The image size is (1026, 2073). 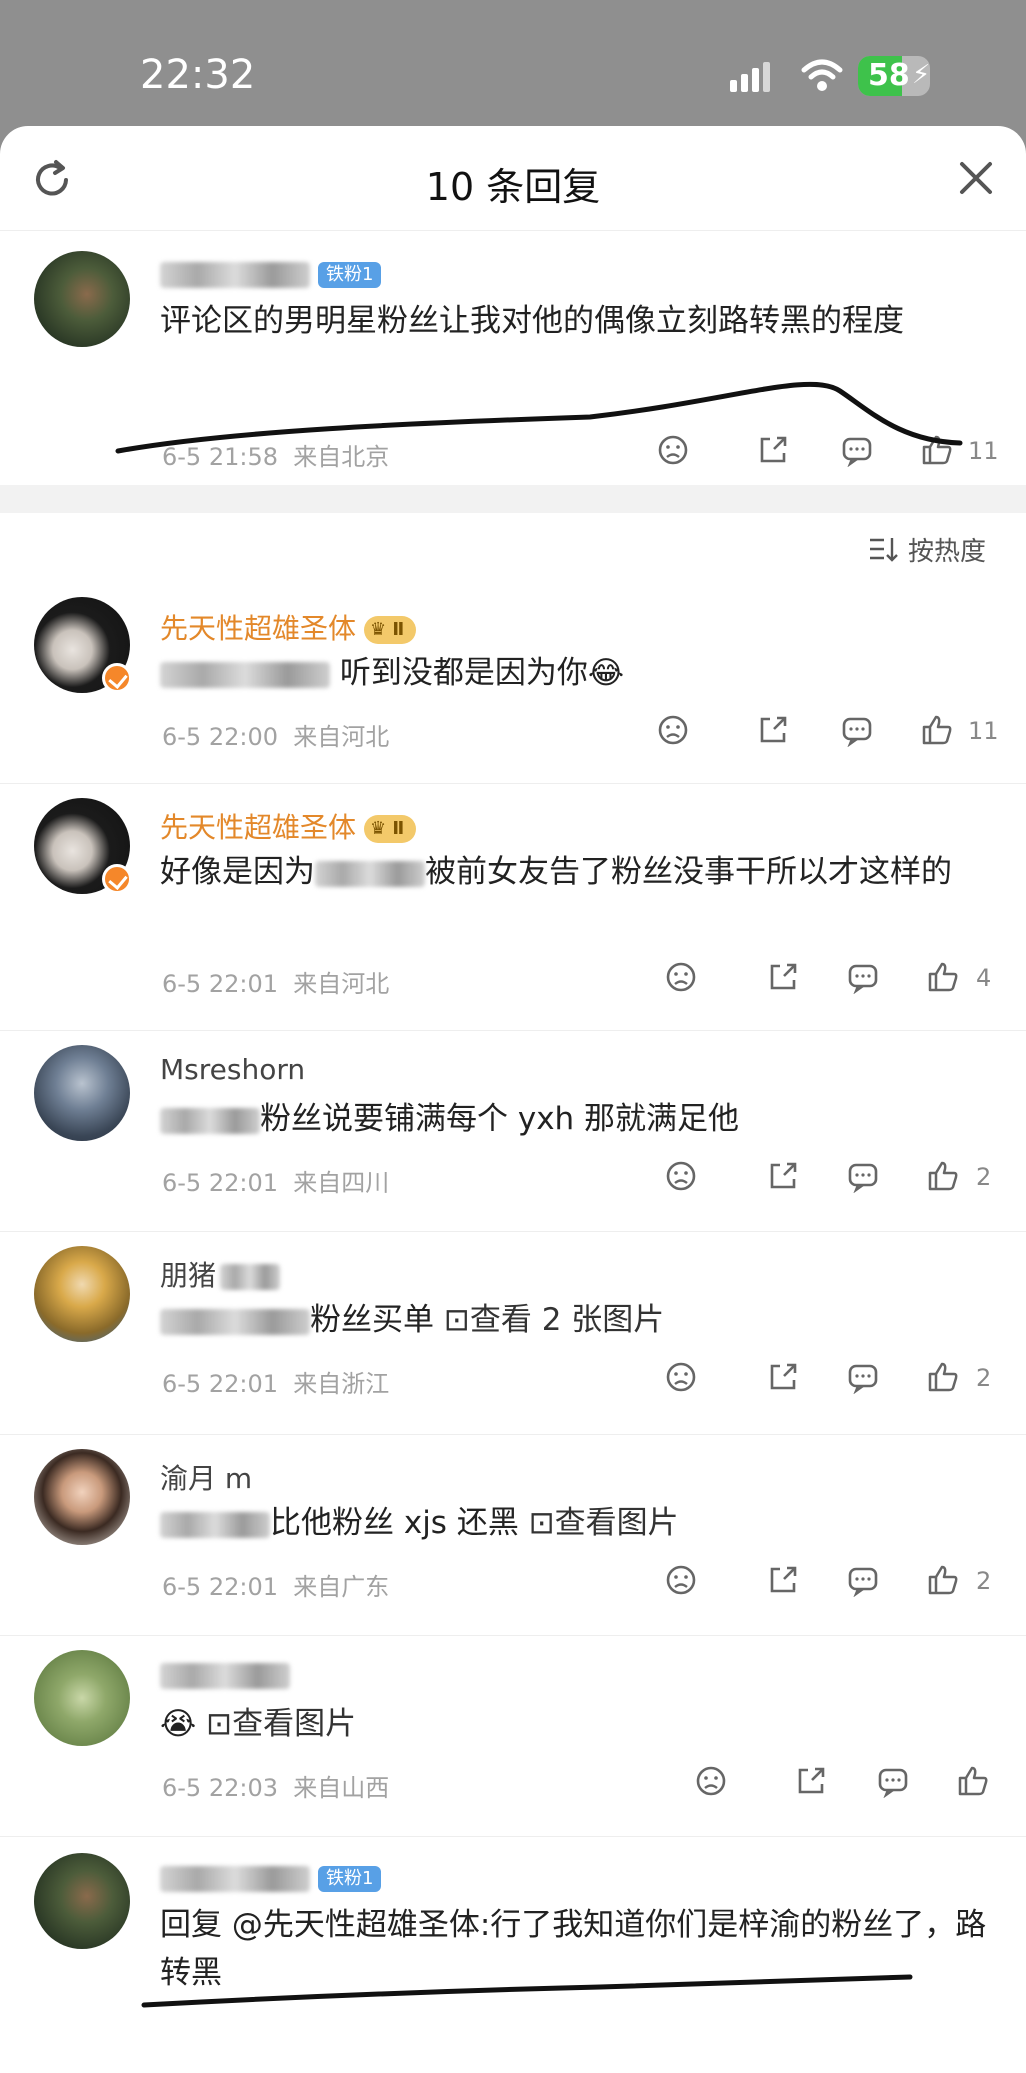 What do you see at coordinates (575, 872) in the screenshot?
I see `reply-text: 好像是因为 被前女友告了粉丝没事干所以才这样的` at bounding box center [575, 872].